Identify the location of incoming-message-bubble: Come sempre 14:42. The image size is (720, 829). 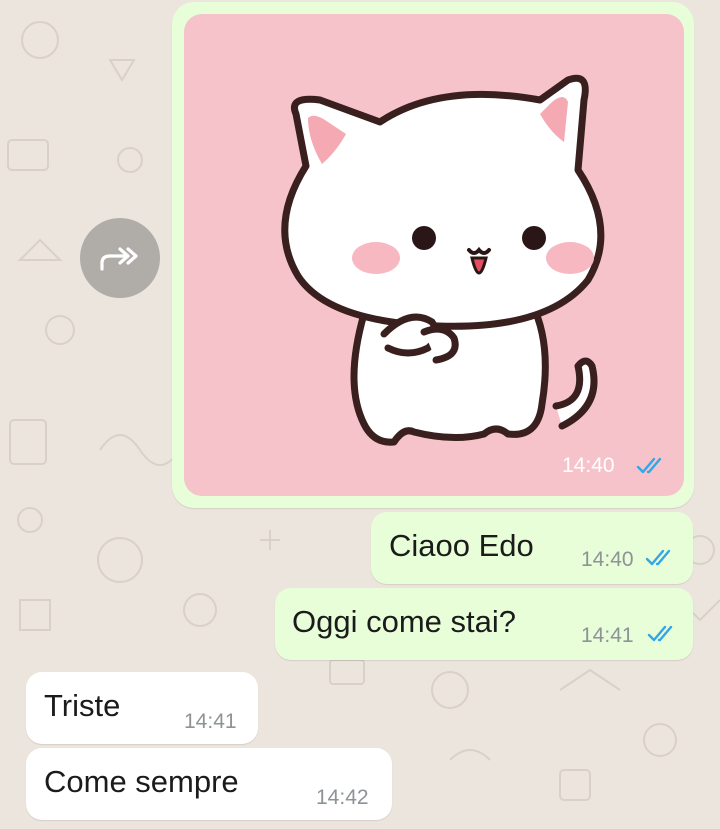
(209, 784).